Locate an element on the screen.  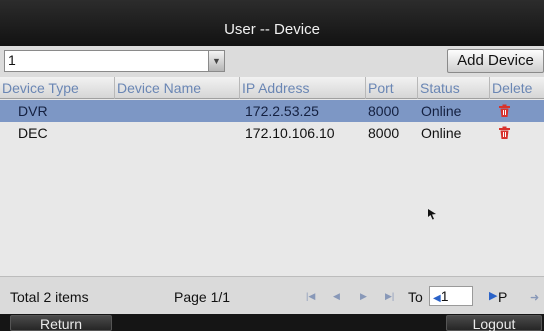
toolbar: 1 ▼ Add Device is located at coordinates (272, 61).